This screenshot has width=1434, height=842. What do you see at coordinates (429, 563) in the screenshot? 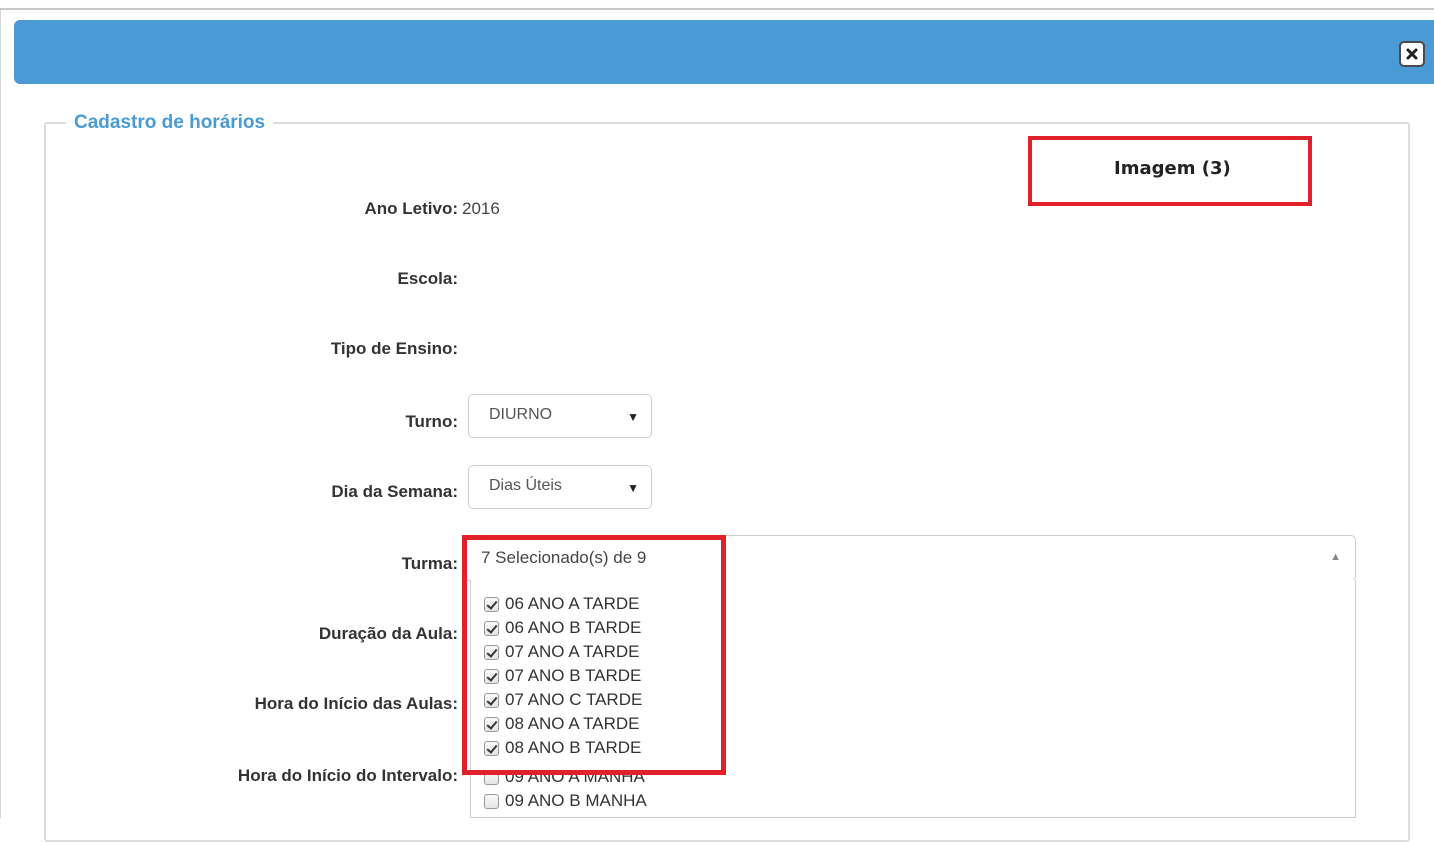
I see `turma-label: Turma:` at bounding box center [429, 563].